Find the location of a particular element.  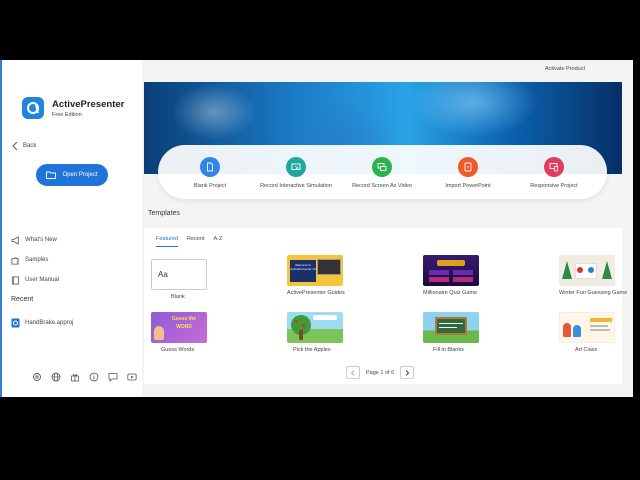

template-card-fill-in-blanks: Fill in Blanks is located at coordinates (458, 333).